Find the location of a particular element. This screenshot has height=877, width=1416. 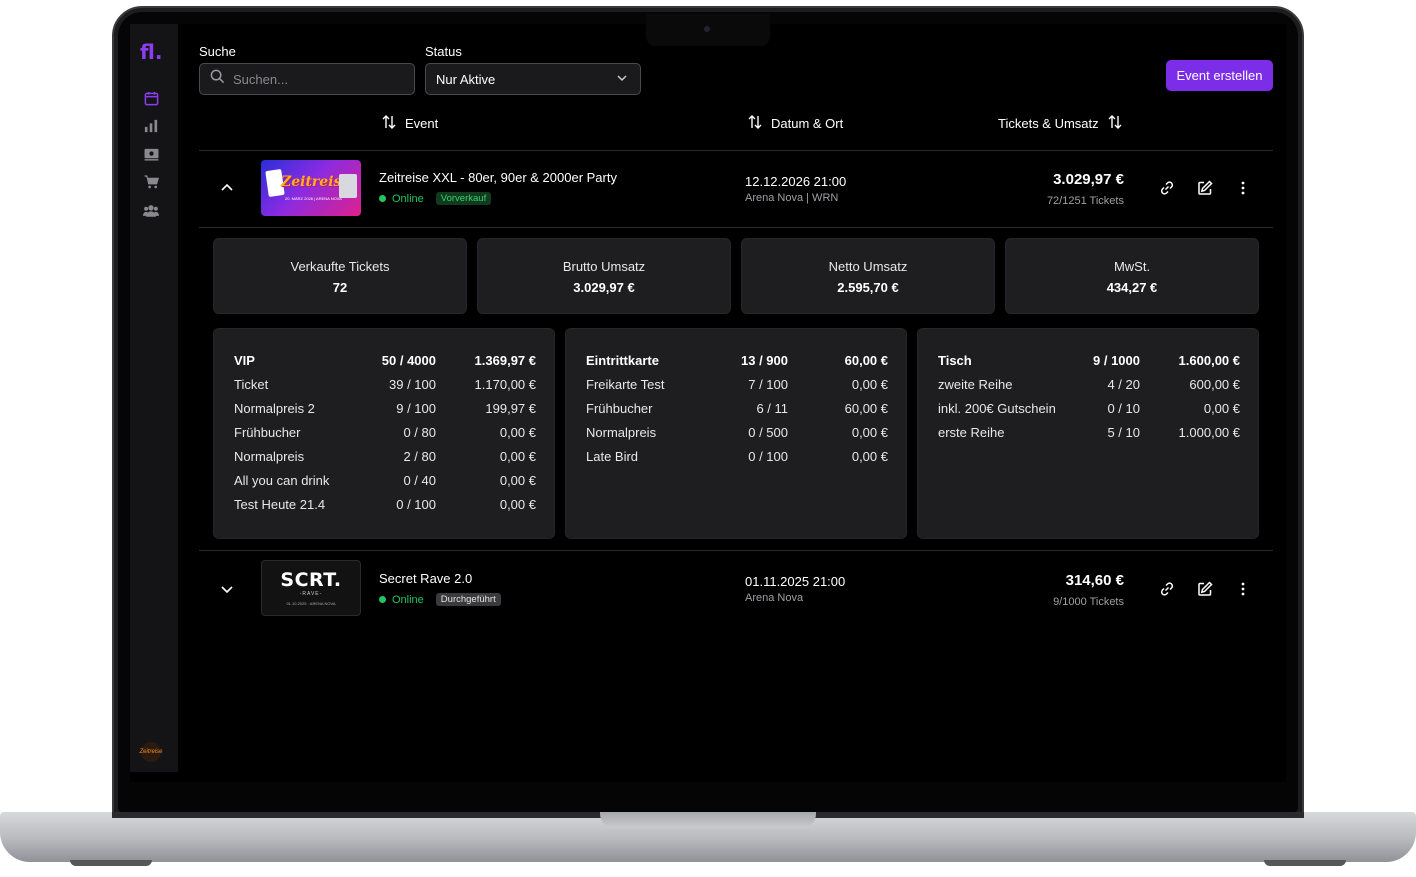

ticket-group-header: Eintrittkarte 13 / 900 60,00 € is located at coordinates (737, 363).